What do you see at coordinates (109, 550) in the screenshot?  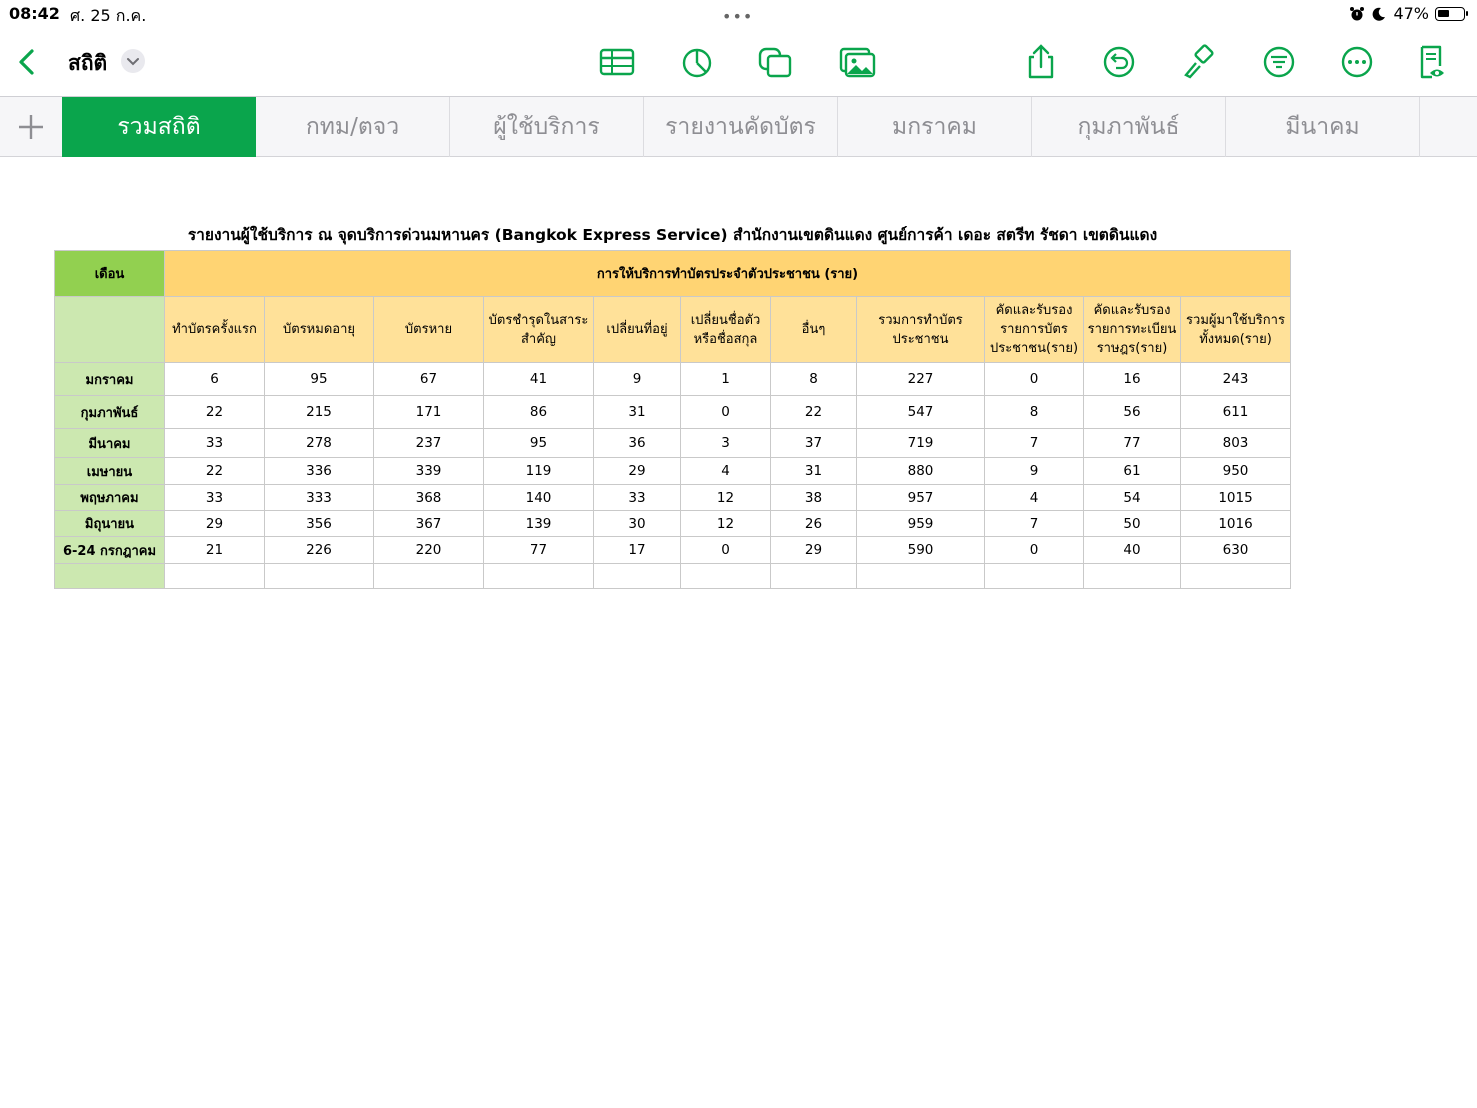 I see `month-cell: 6-24 กรกฎาคม` at bounding box center [109, 550].